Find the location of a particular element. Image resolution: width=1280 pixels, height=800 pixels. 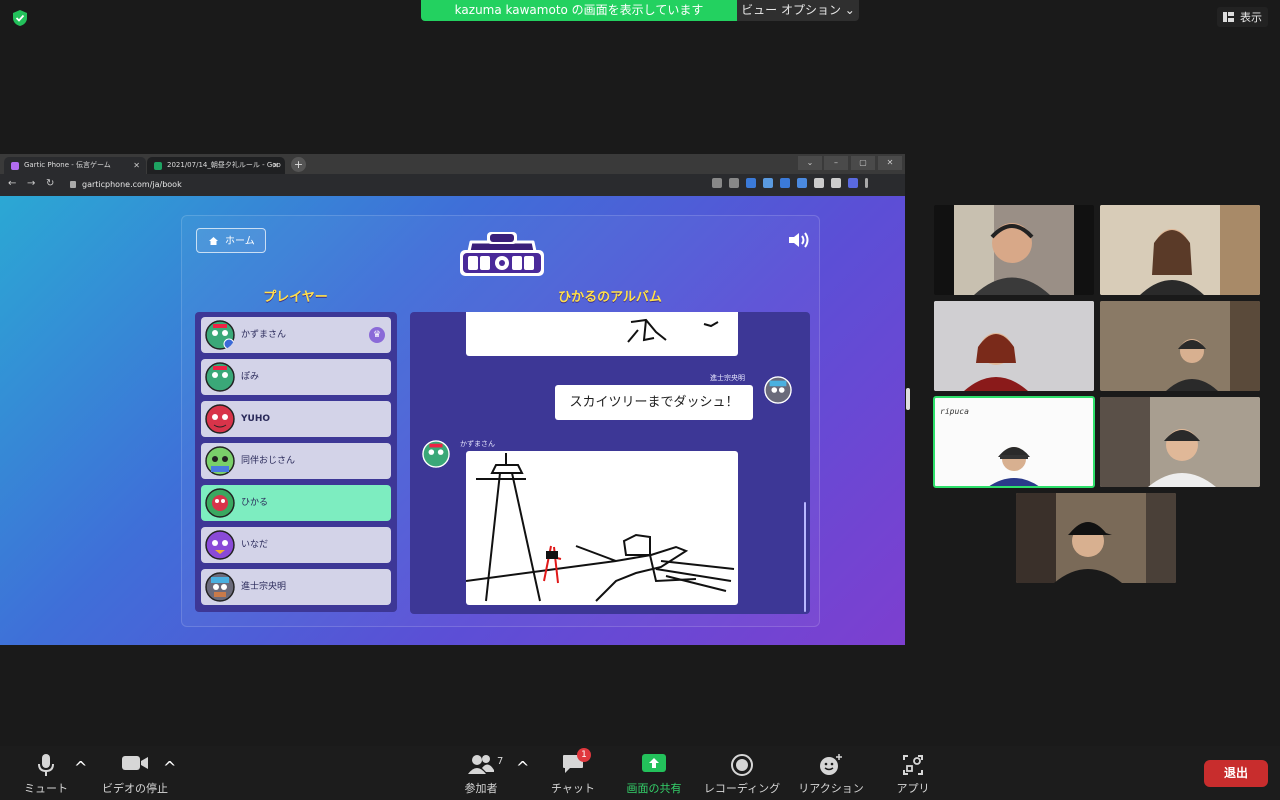

close-window-icon: ✕ is located at coordinates (890, 163).